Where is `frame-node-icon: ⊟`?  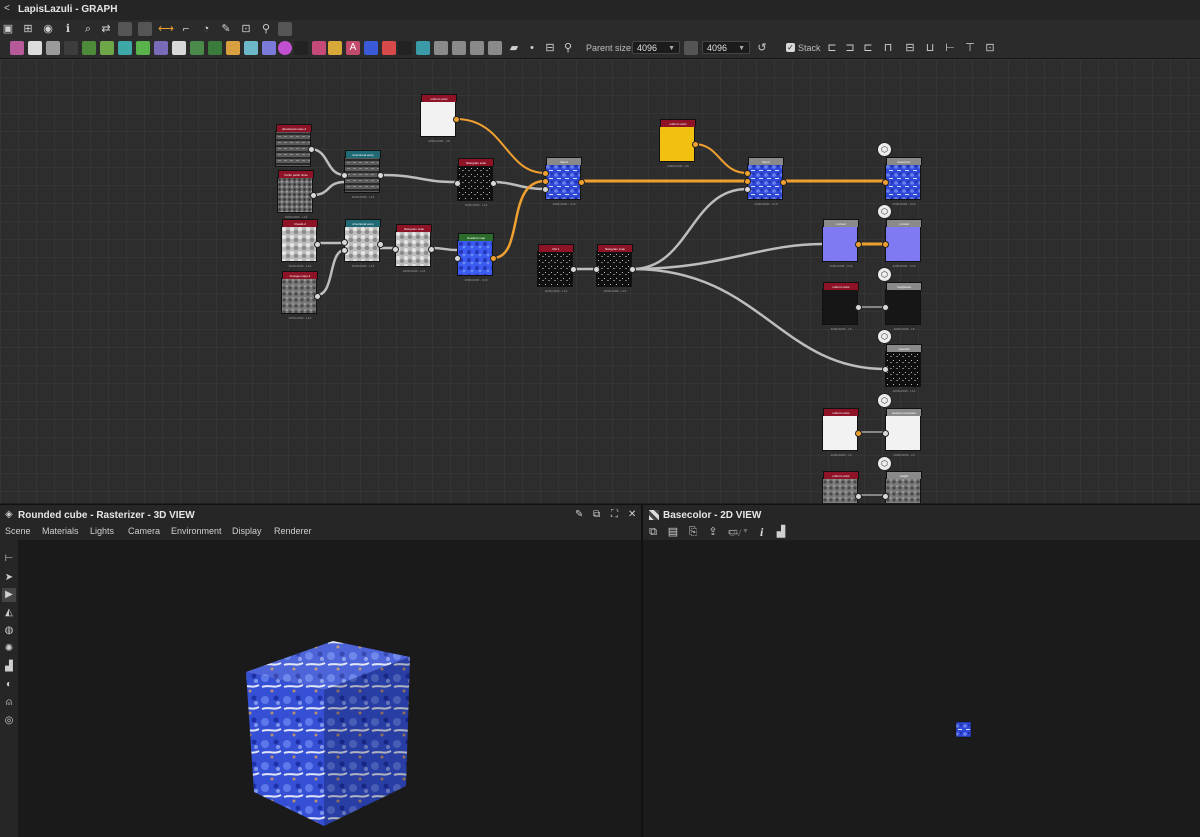
frame-node-icon: ⊟ is located at coordinates (550, 48).